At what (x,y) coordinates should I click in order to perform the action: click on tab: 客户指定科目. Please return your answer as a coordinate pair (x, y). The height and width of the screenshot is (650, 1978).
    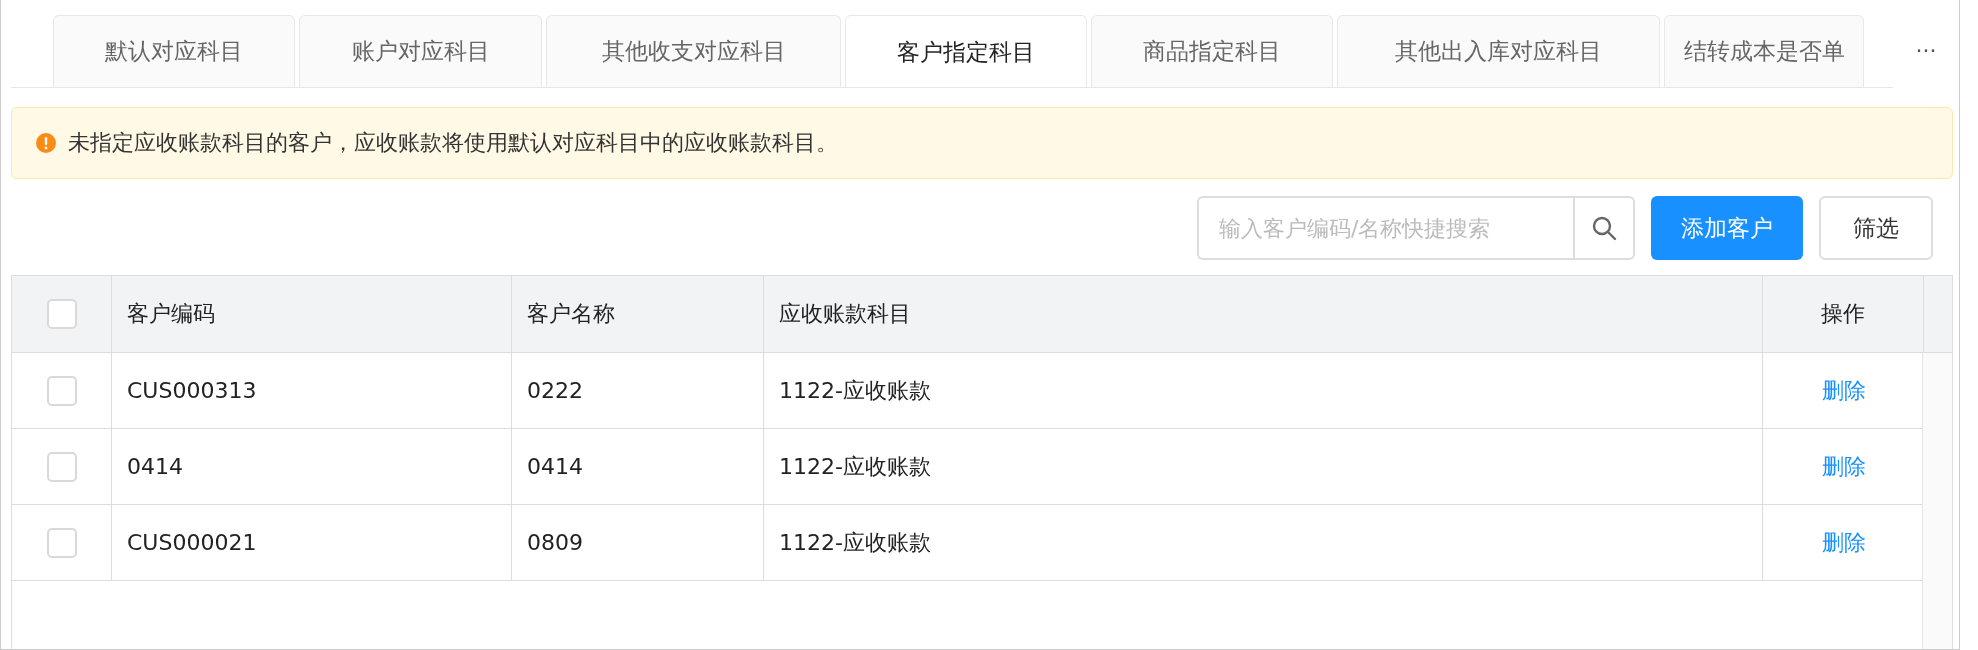
    Looking at the image, I should click on (966, 51).